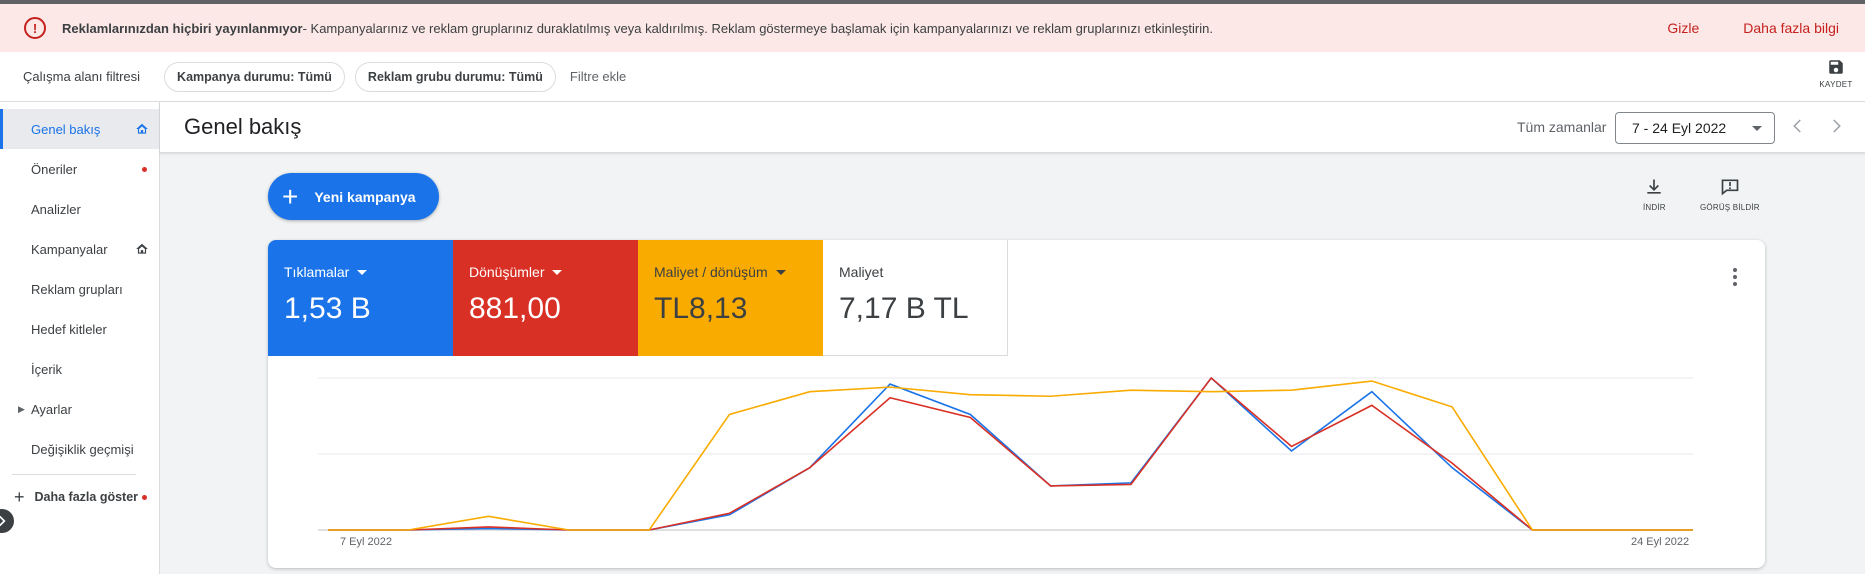  Describe the element at coordinates (69, 249) in the screenshot. I see `sidebar-item-label: Kampanyalar` at that location.